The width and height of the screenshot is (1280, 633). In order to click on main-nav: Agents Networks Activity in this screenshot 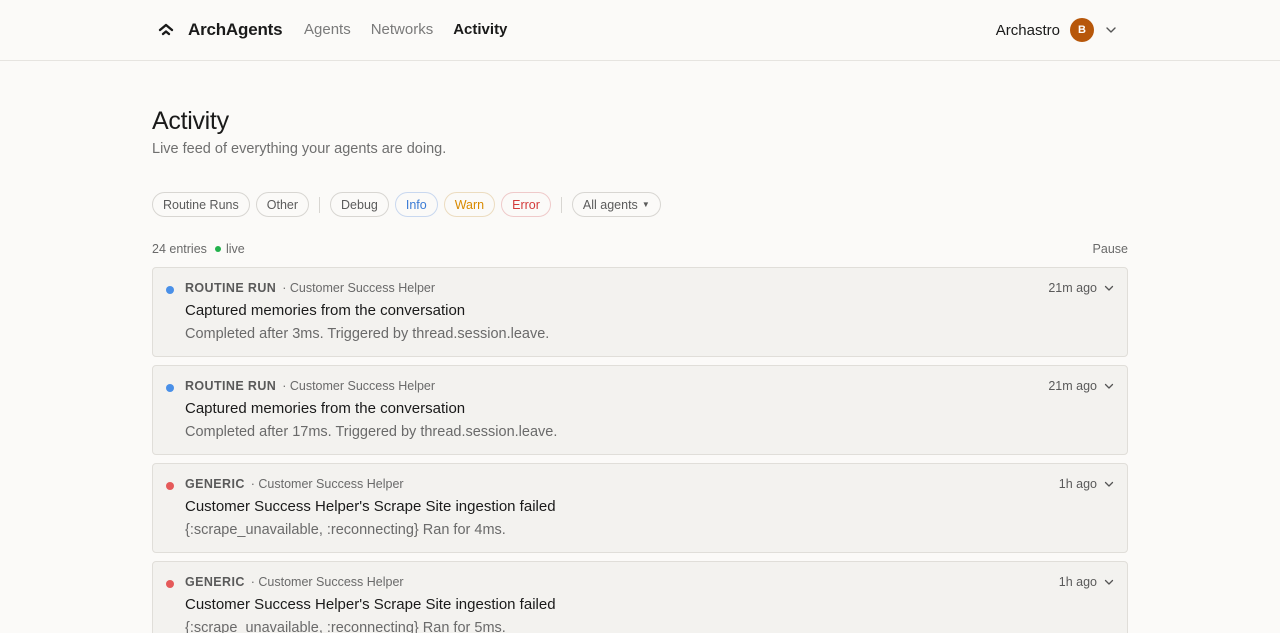, I will do `click(405, 29)`.